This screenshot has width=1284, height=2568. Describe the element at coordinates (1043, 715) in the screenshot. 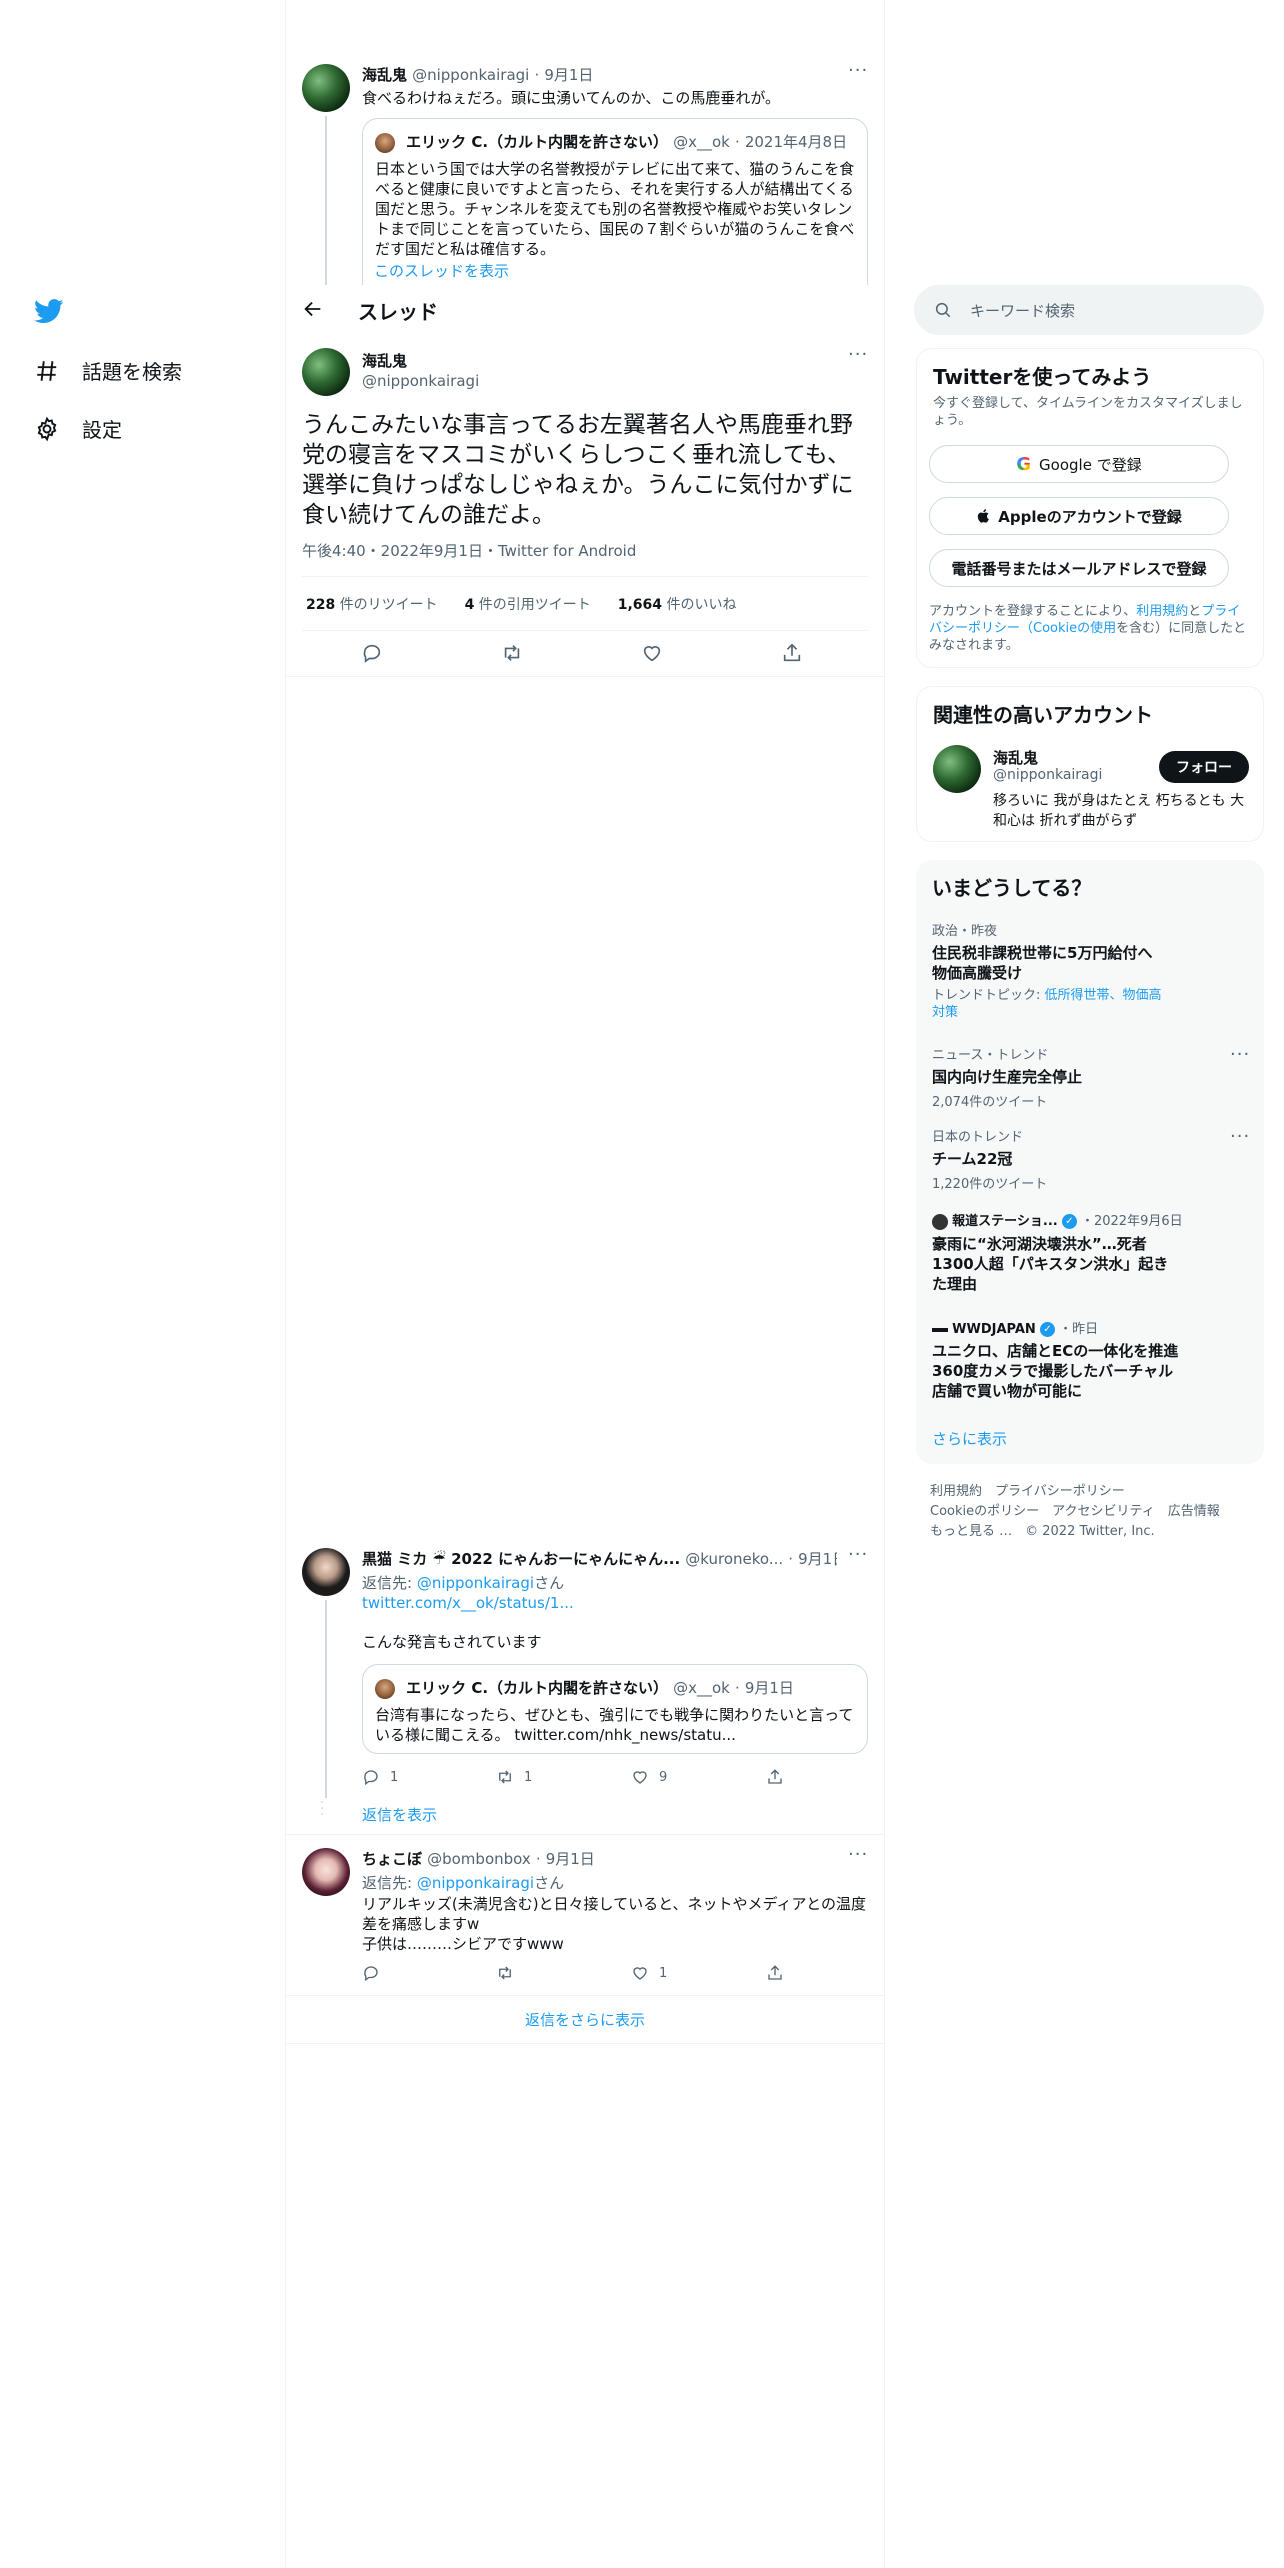

I see `related-title: 関連性の高いアカウント` at that location.